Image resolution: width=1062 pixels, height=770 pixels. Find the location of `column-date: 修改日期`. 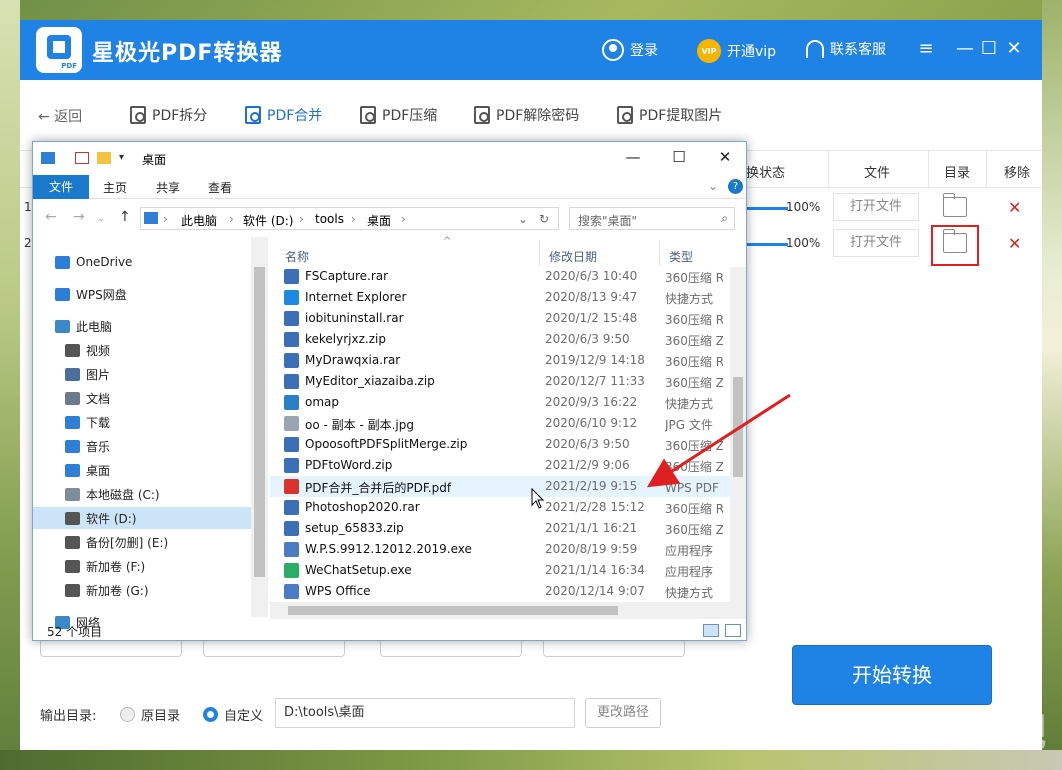

column-date: 修改日期 is located at coordinates (573, 256).